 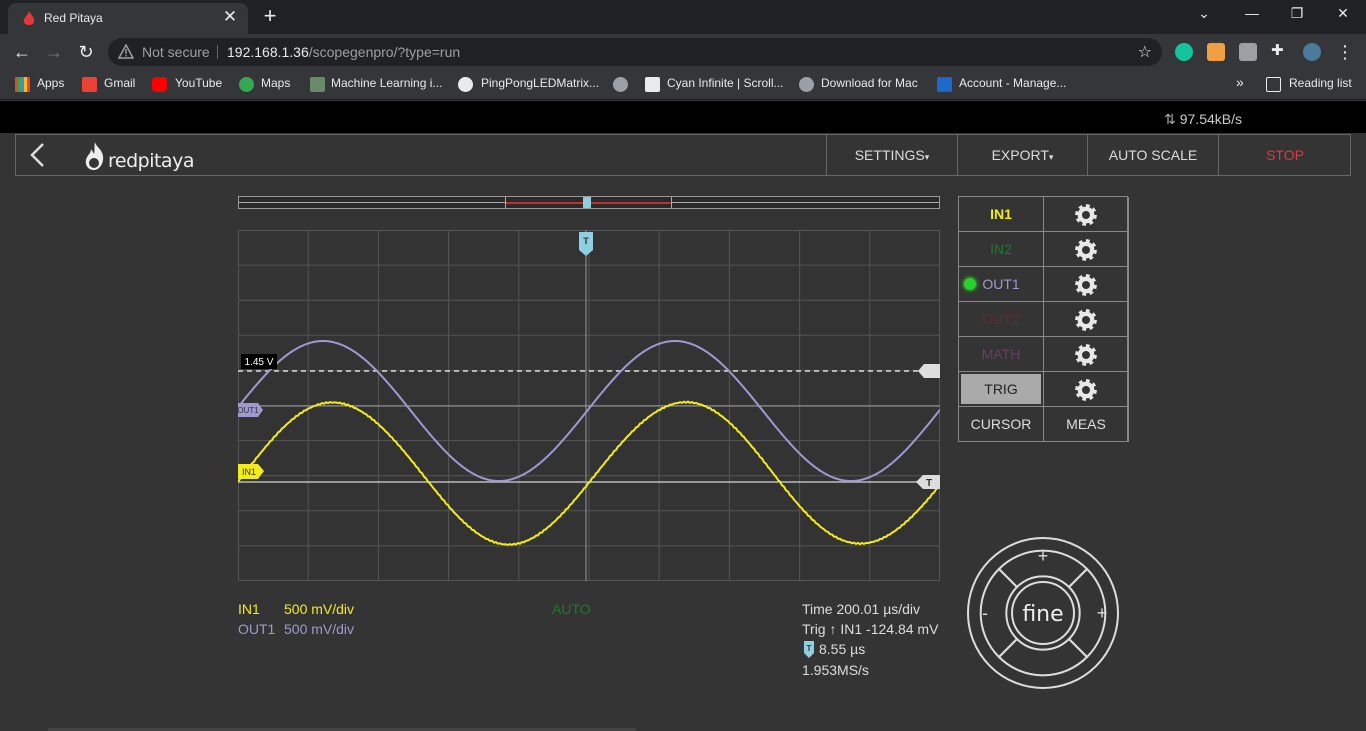 I want to click on out2-settings-cell, so click(x=1086, y=319).